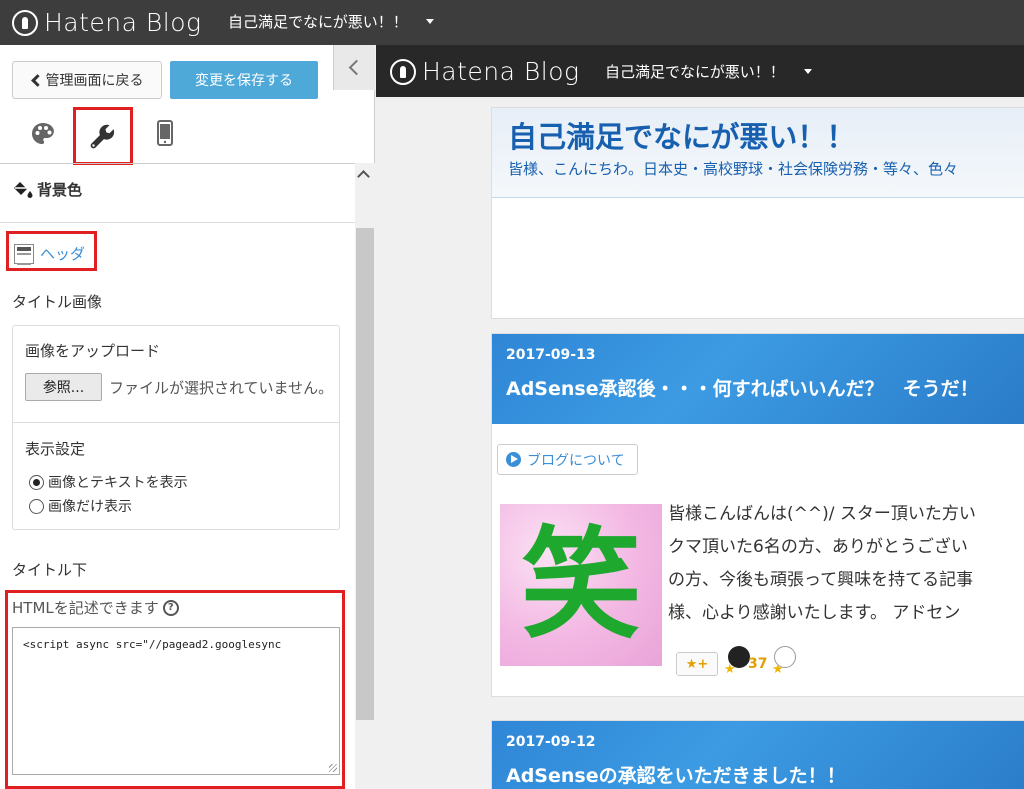  I want to click on excerpt-line: 様、心より感謝いたします。 アドセン, so click(814, 613).